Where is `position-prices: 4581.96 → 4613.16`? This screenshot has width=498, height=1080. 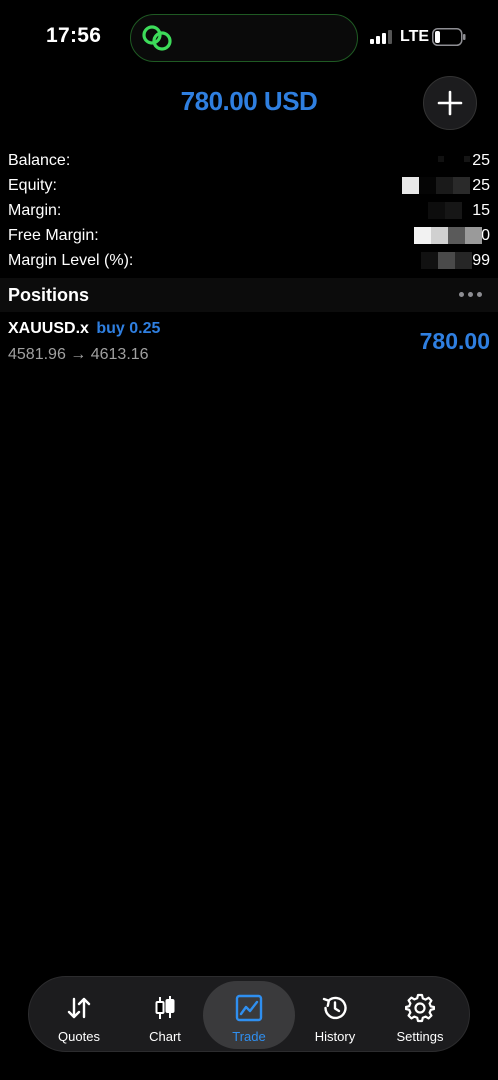
position-prices: 4581.96 → 4613.16 is located at coordinates (78, 354).